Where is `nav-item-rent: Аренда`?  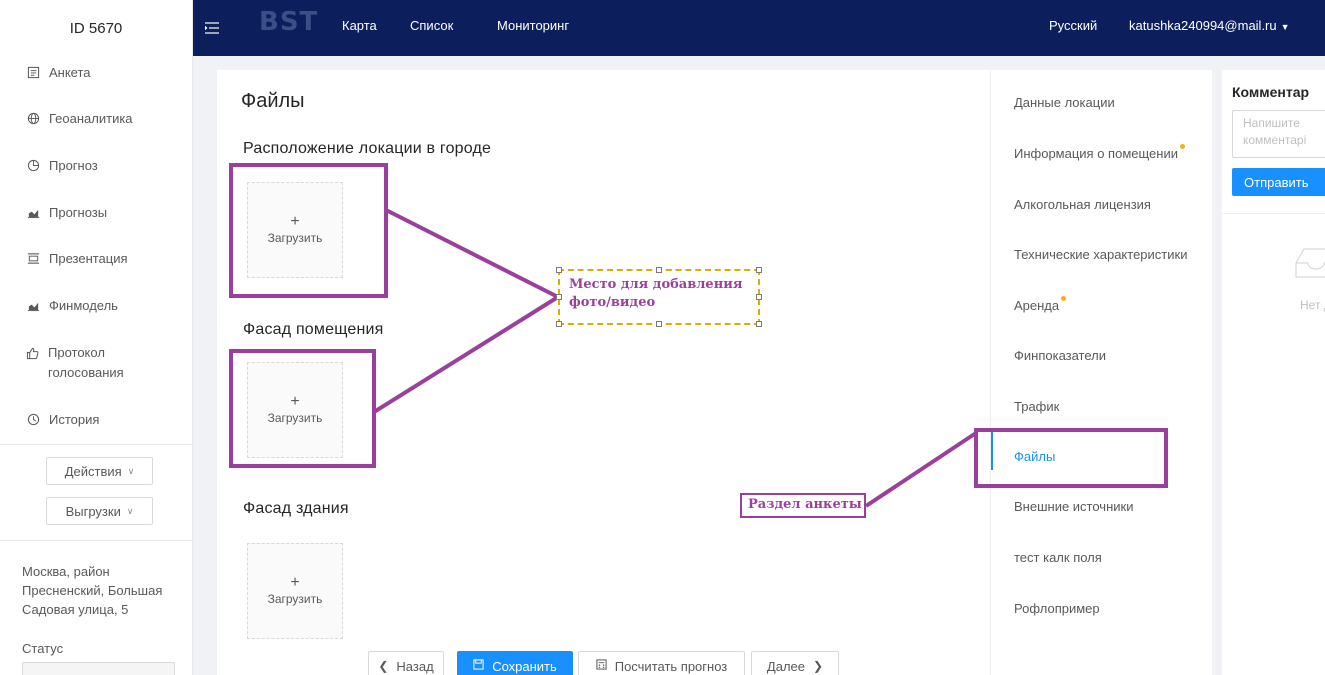
nav-item-rent: Аренда is located at coordinates (1040, 304).